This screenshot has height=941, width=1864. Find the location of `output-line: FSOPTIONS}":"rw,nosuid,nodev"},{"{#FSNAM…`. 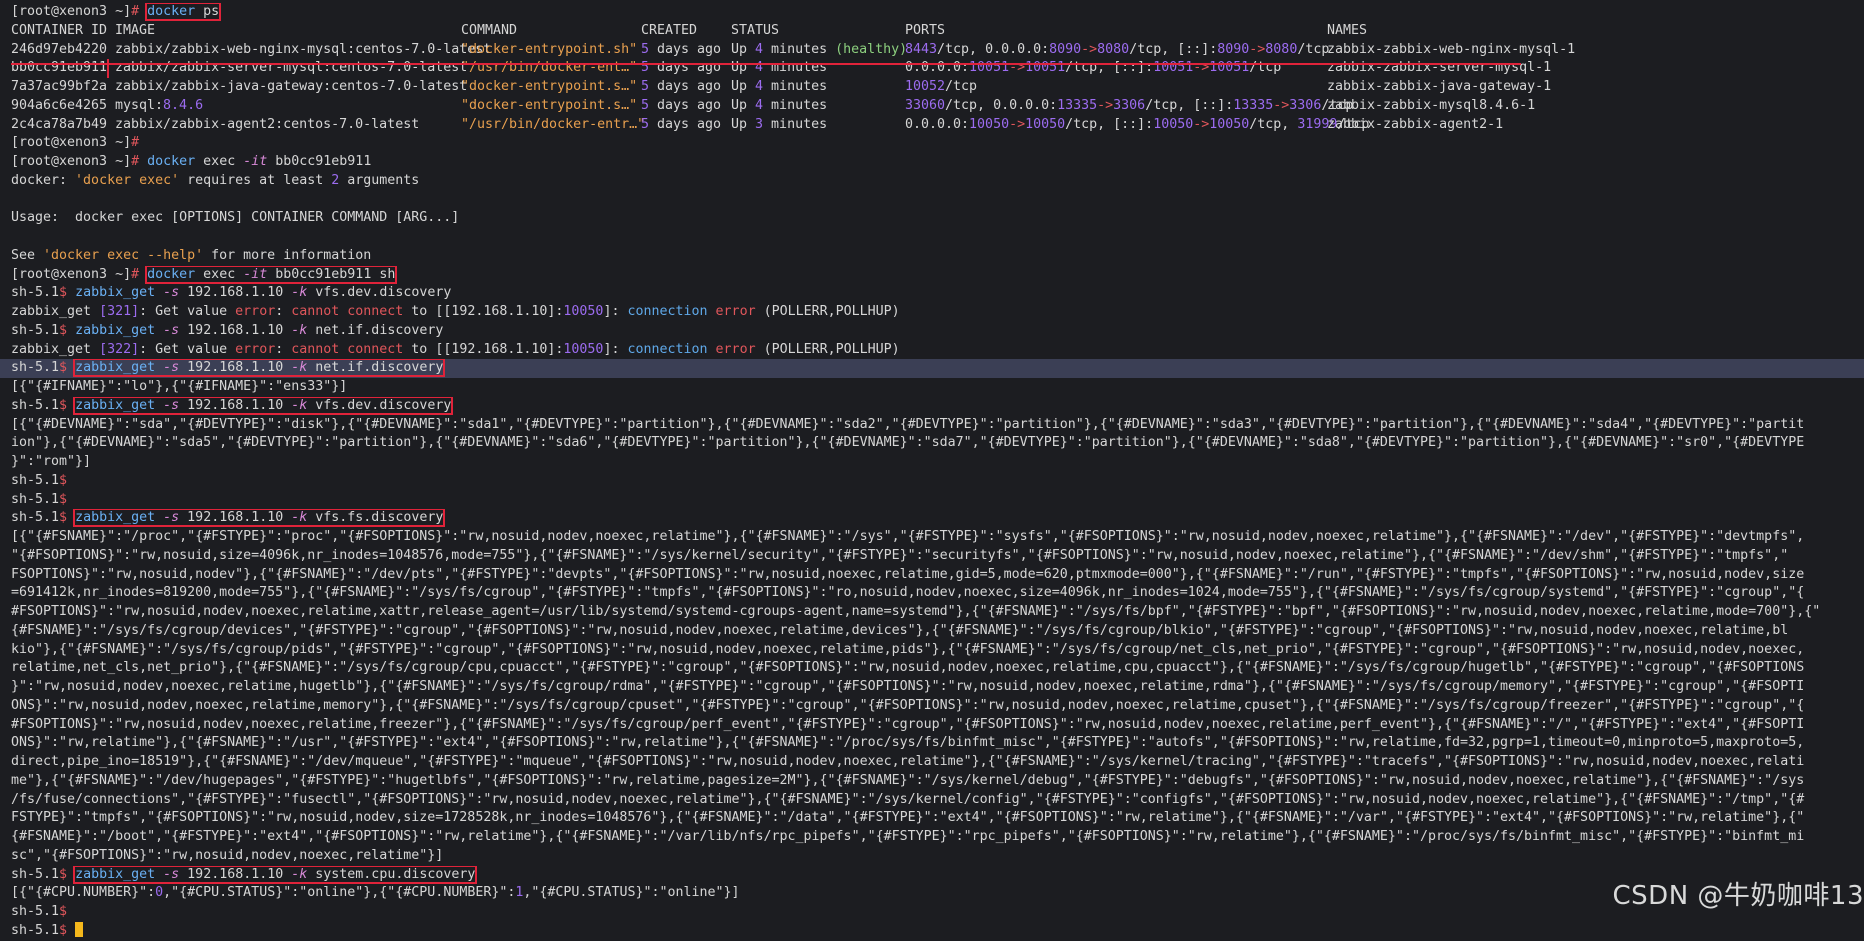

output-line: FSOPTIONS}":"rw,nosuid,nodev"},{"{#FSNAM… is located at coordinates (908, 574).